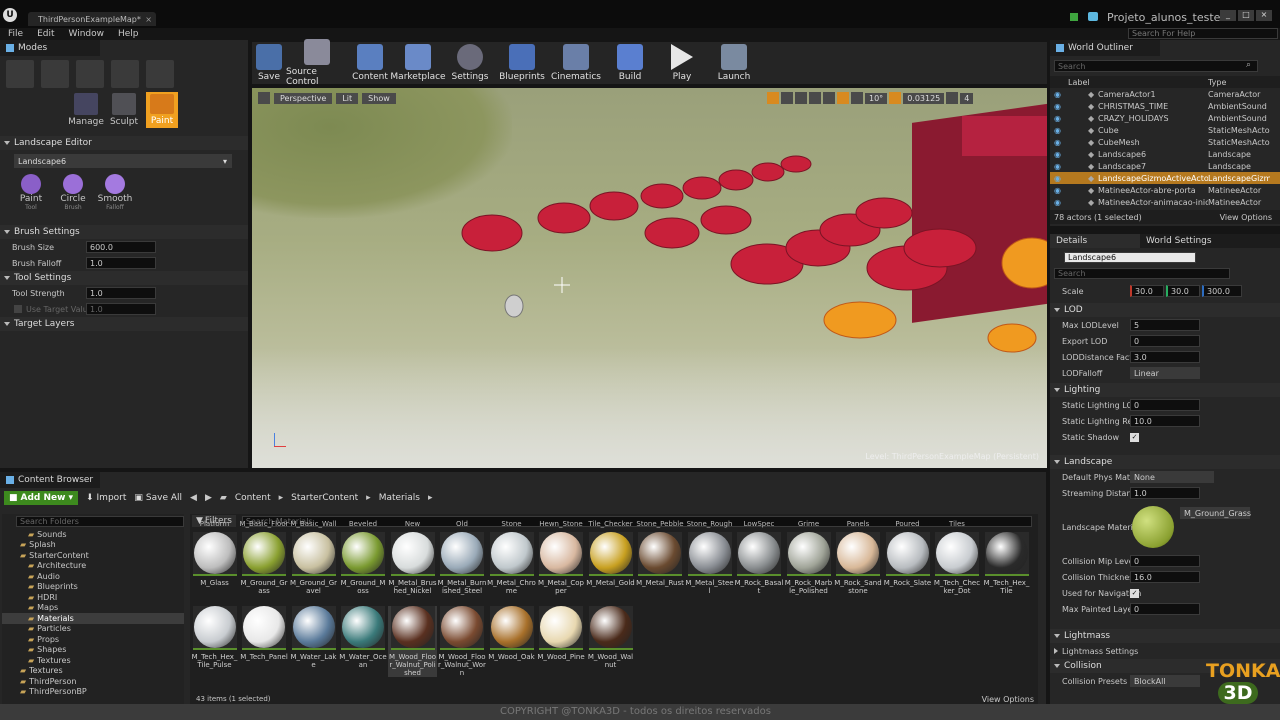  Describe the element at coordinates (93, 692) in the screenshot. I see `folder-item: ▰ ThirdPersonBP` at that location.